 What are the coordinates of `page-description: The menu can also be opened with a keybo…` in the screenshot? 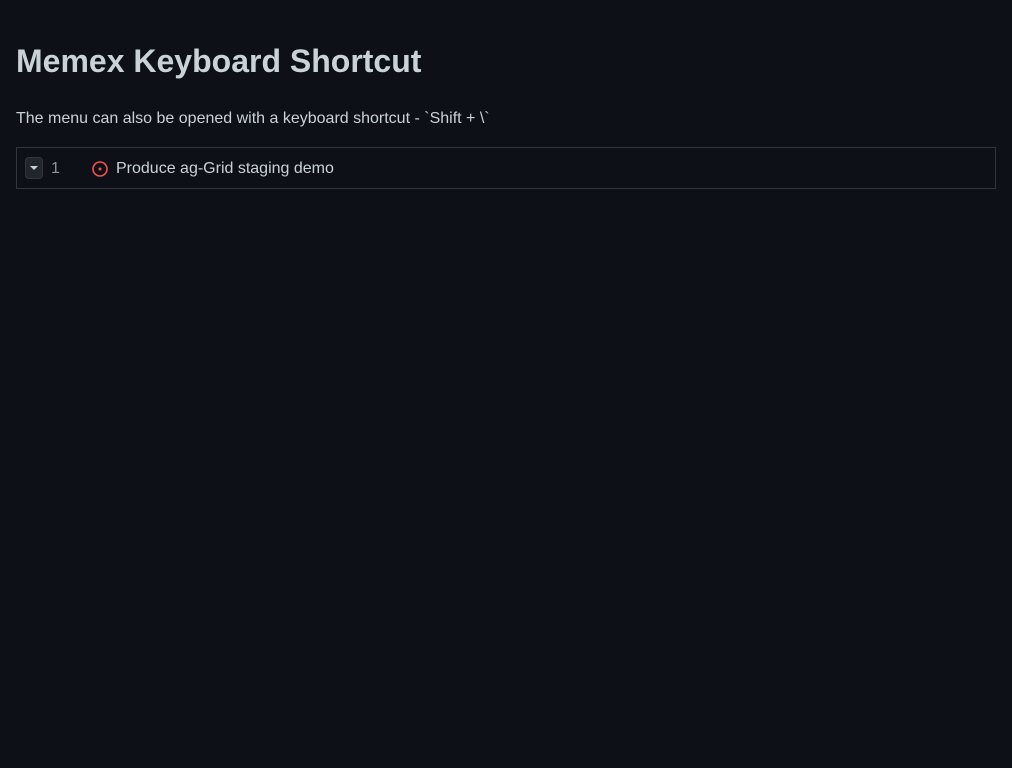 It's located at (253, 118).